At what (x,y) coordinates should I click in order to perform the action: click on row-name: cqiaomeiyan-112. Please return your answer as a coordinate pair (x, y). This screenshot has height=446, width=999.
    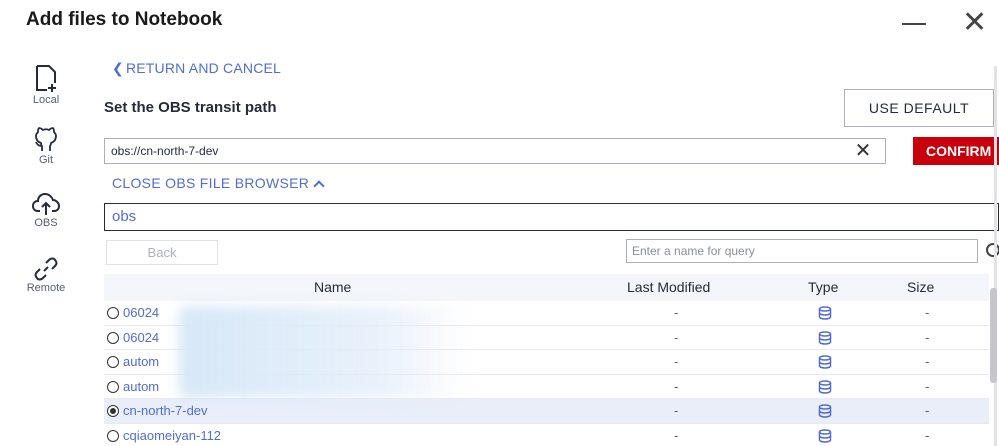
    Looking at the image, I should click on (172, 435).